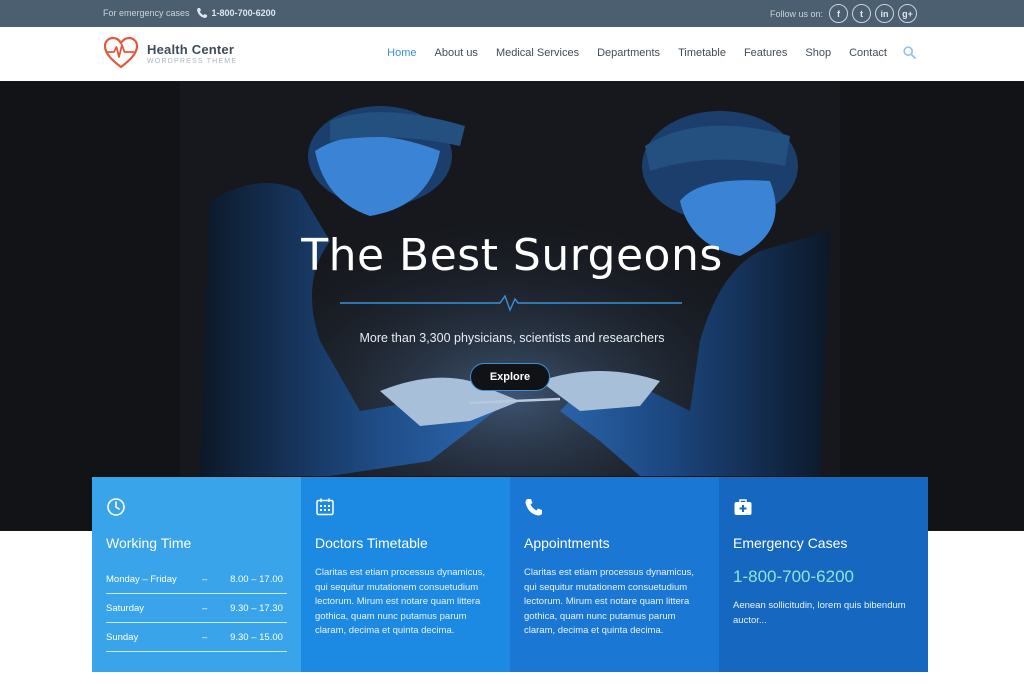  I want to click on nav-timetable: Timetable, so click(702, 53).